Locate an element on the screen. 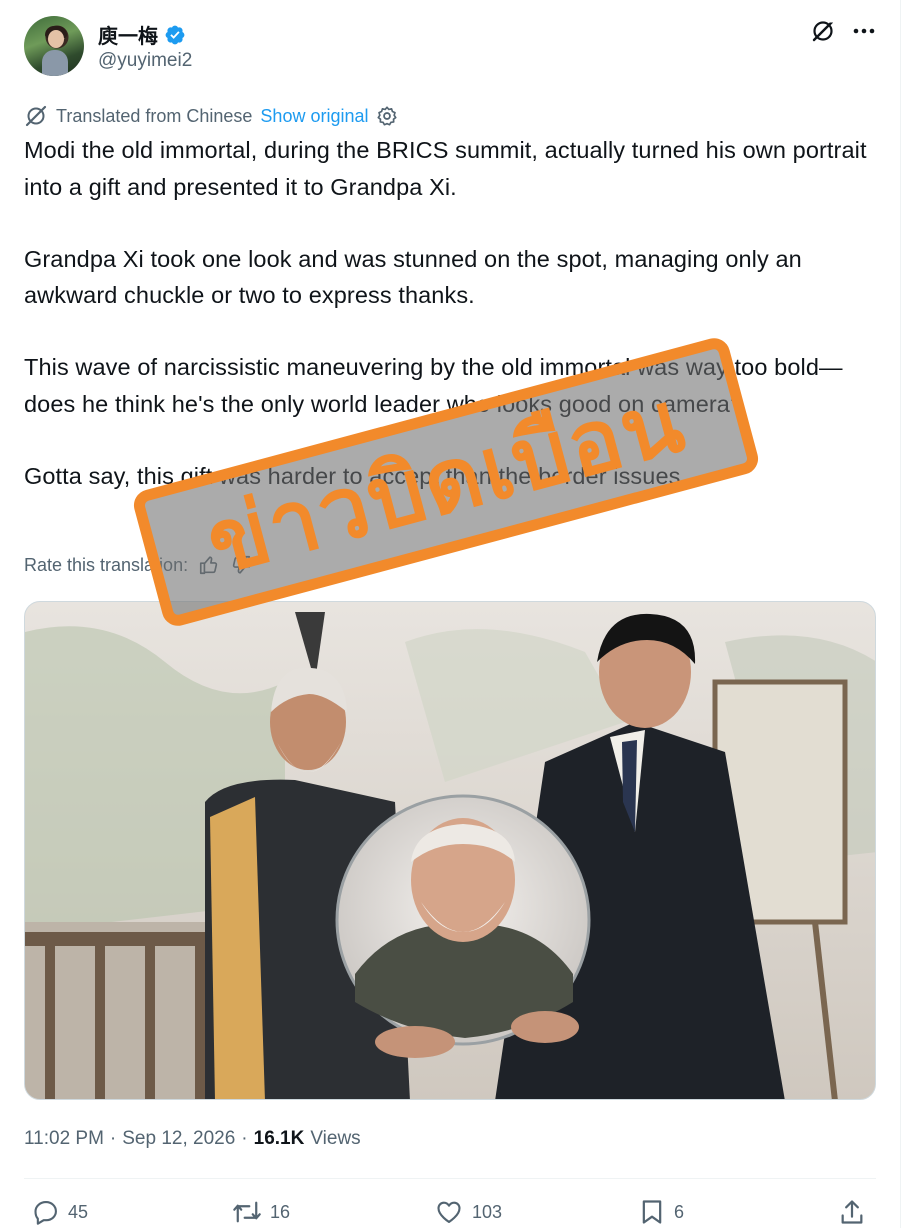 This screenshot has height=1228, width=904. divider is located at coordinates (450, 1178).